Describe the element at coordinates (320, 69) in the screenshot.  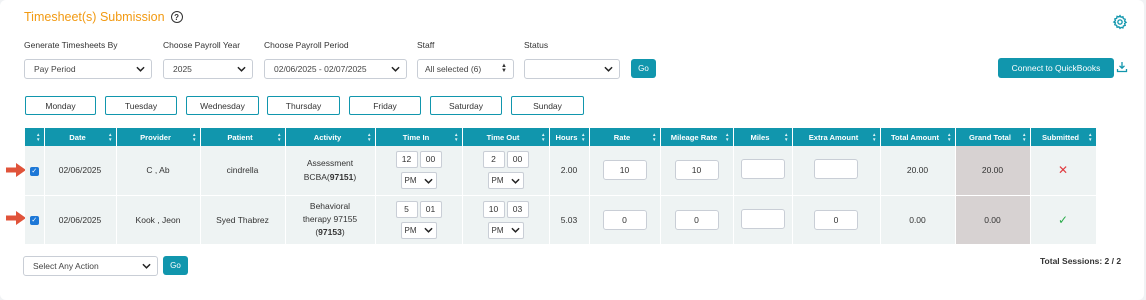
I see `payroll-period-value: 02/06/2025 - 02/07/2025` at that location.